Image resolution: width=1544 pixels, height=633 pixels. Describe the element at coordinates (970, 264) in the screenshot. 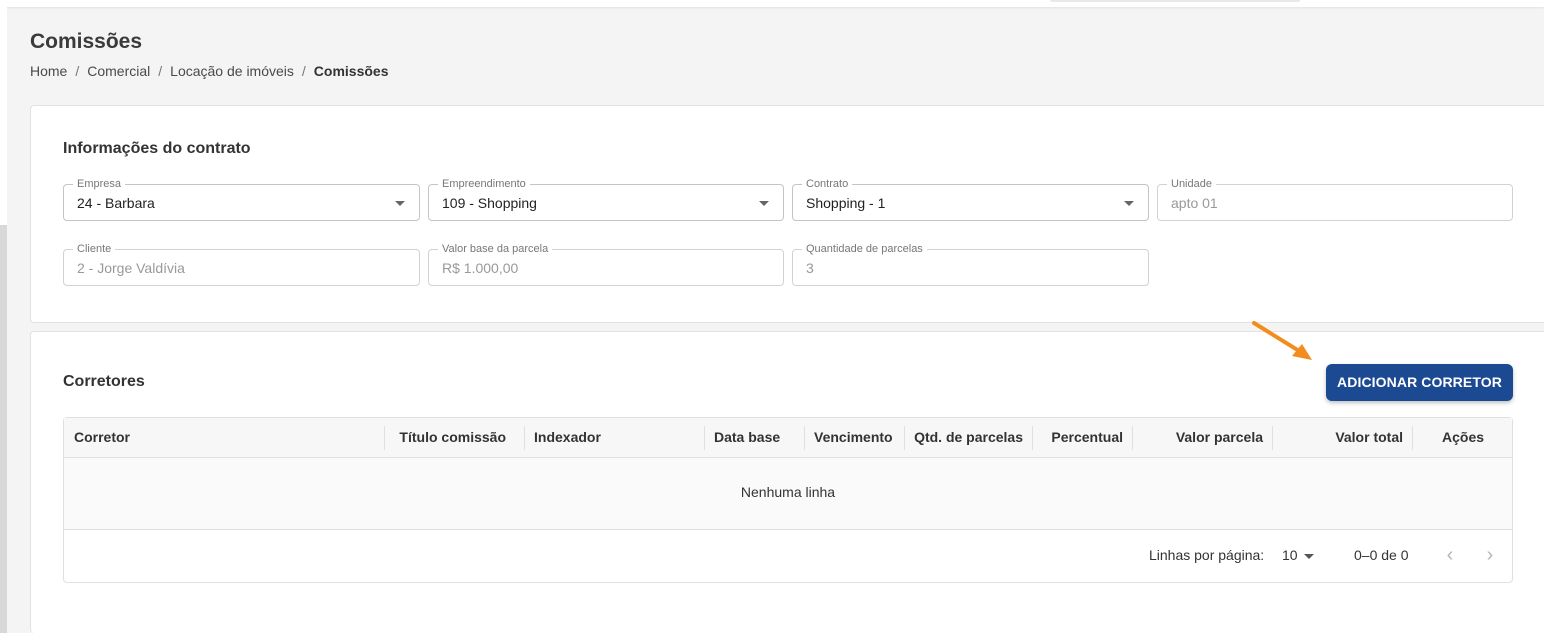

I see `qtd-parcelas-field: Quantidade de parcelas 3` at that location.